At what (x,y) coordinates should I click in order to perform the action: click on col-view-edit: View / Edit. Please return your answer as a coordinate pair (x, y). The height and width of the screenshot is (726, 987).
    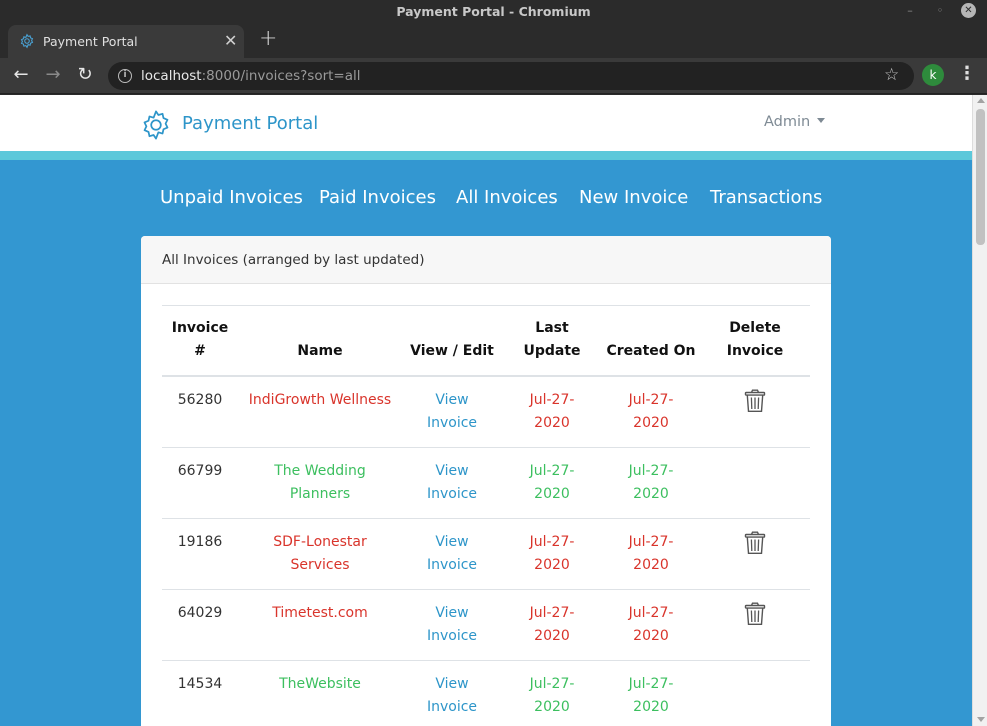
    Looking at the image, I should click on (452, 341).